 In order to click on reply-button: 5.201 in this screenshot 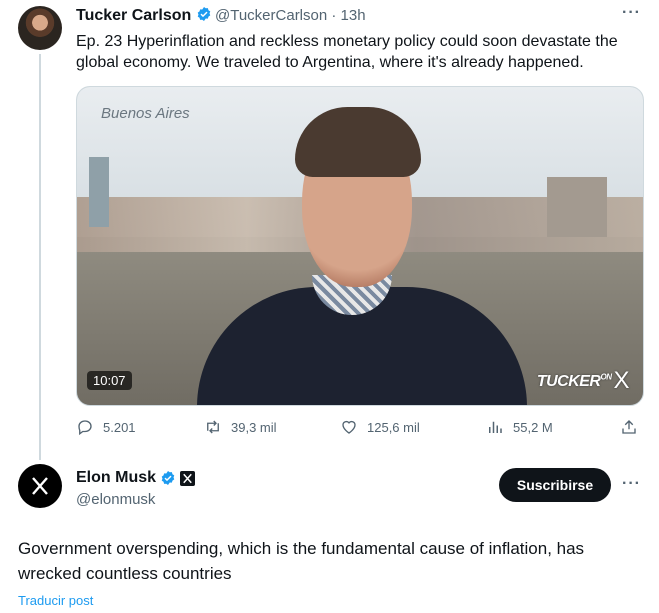, I will do `click(106, 427)`.